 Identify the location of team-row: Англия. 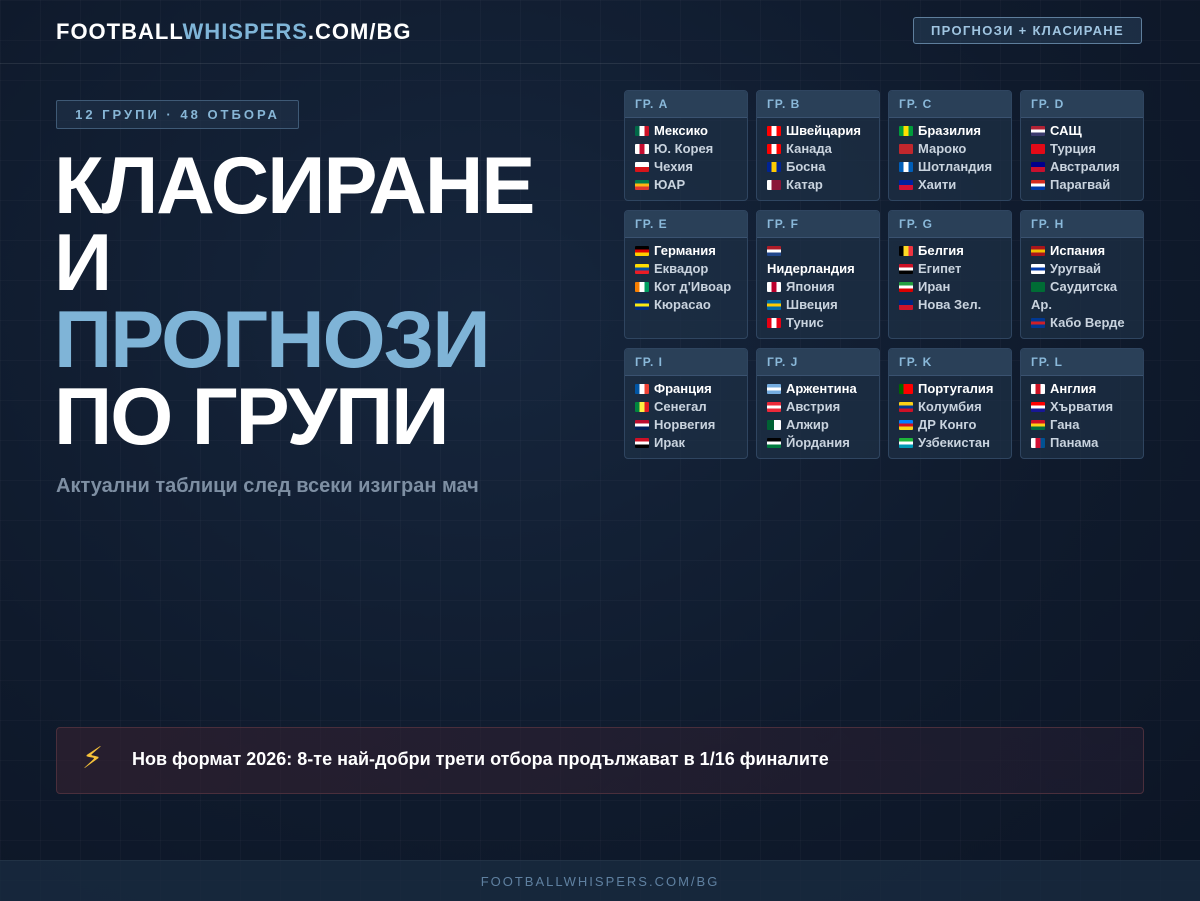
(1082, 389).